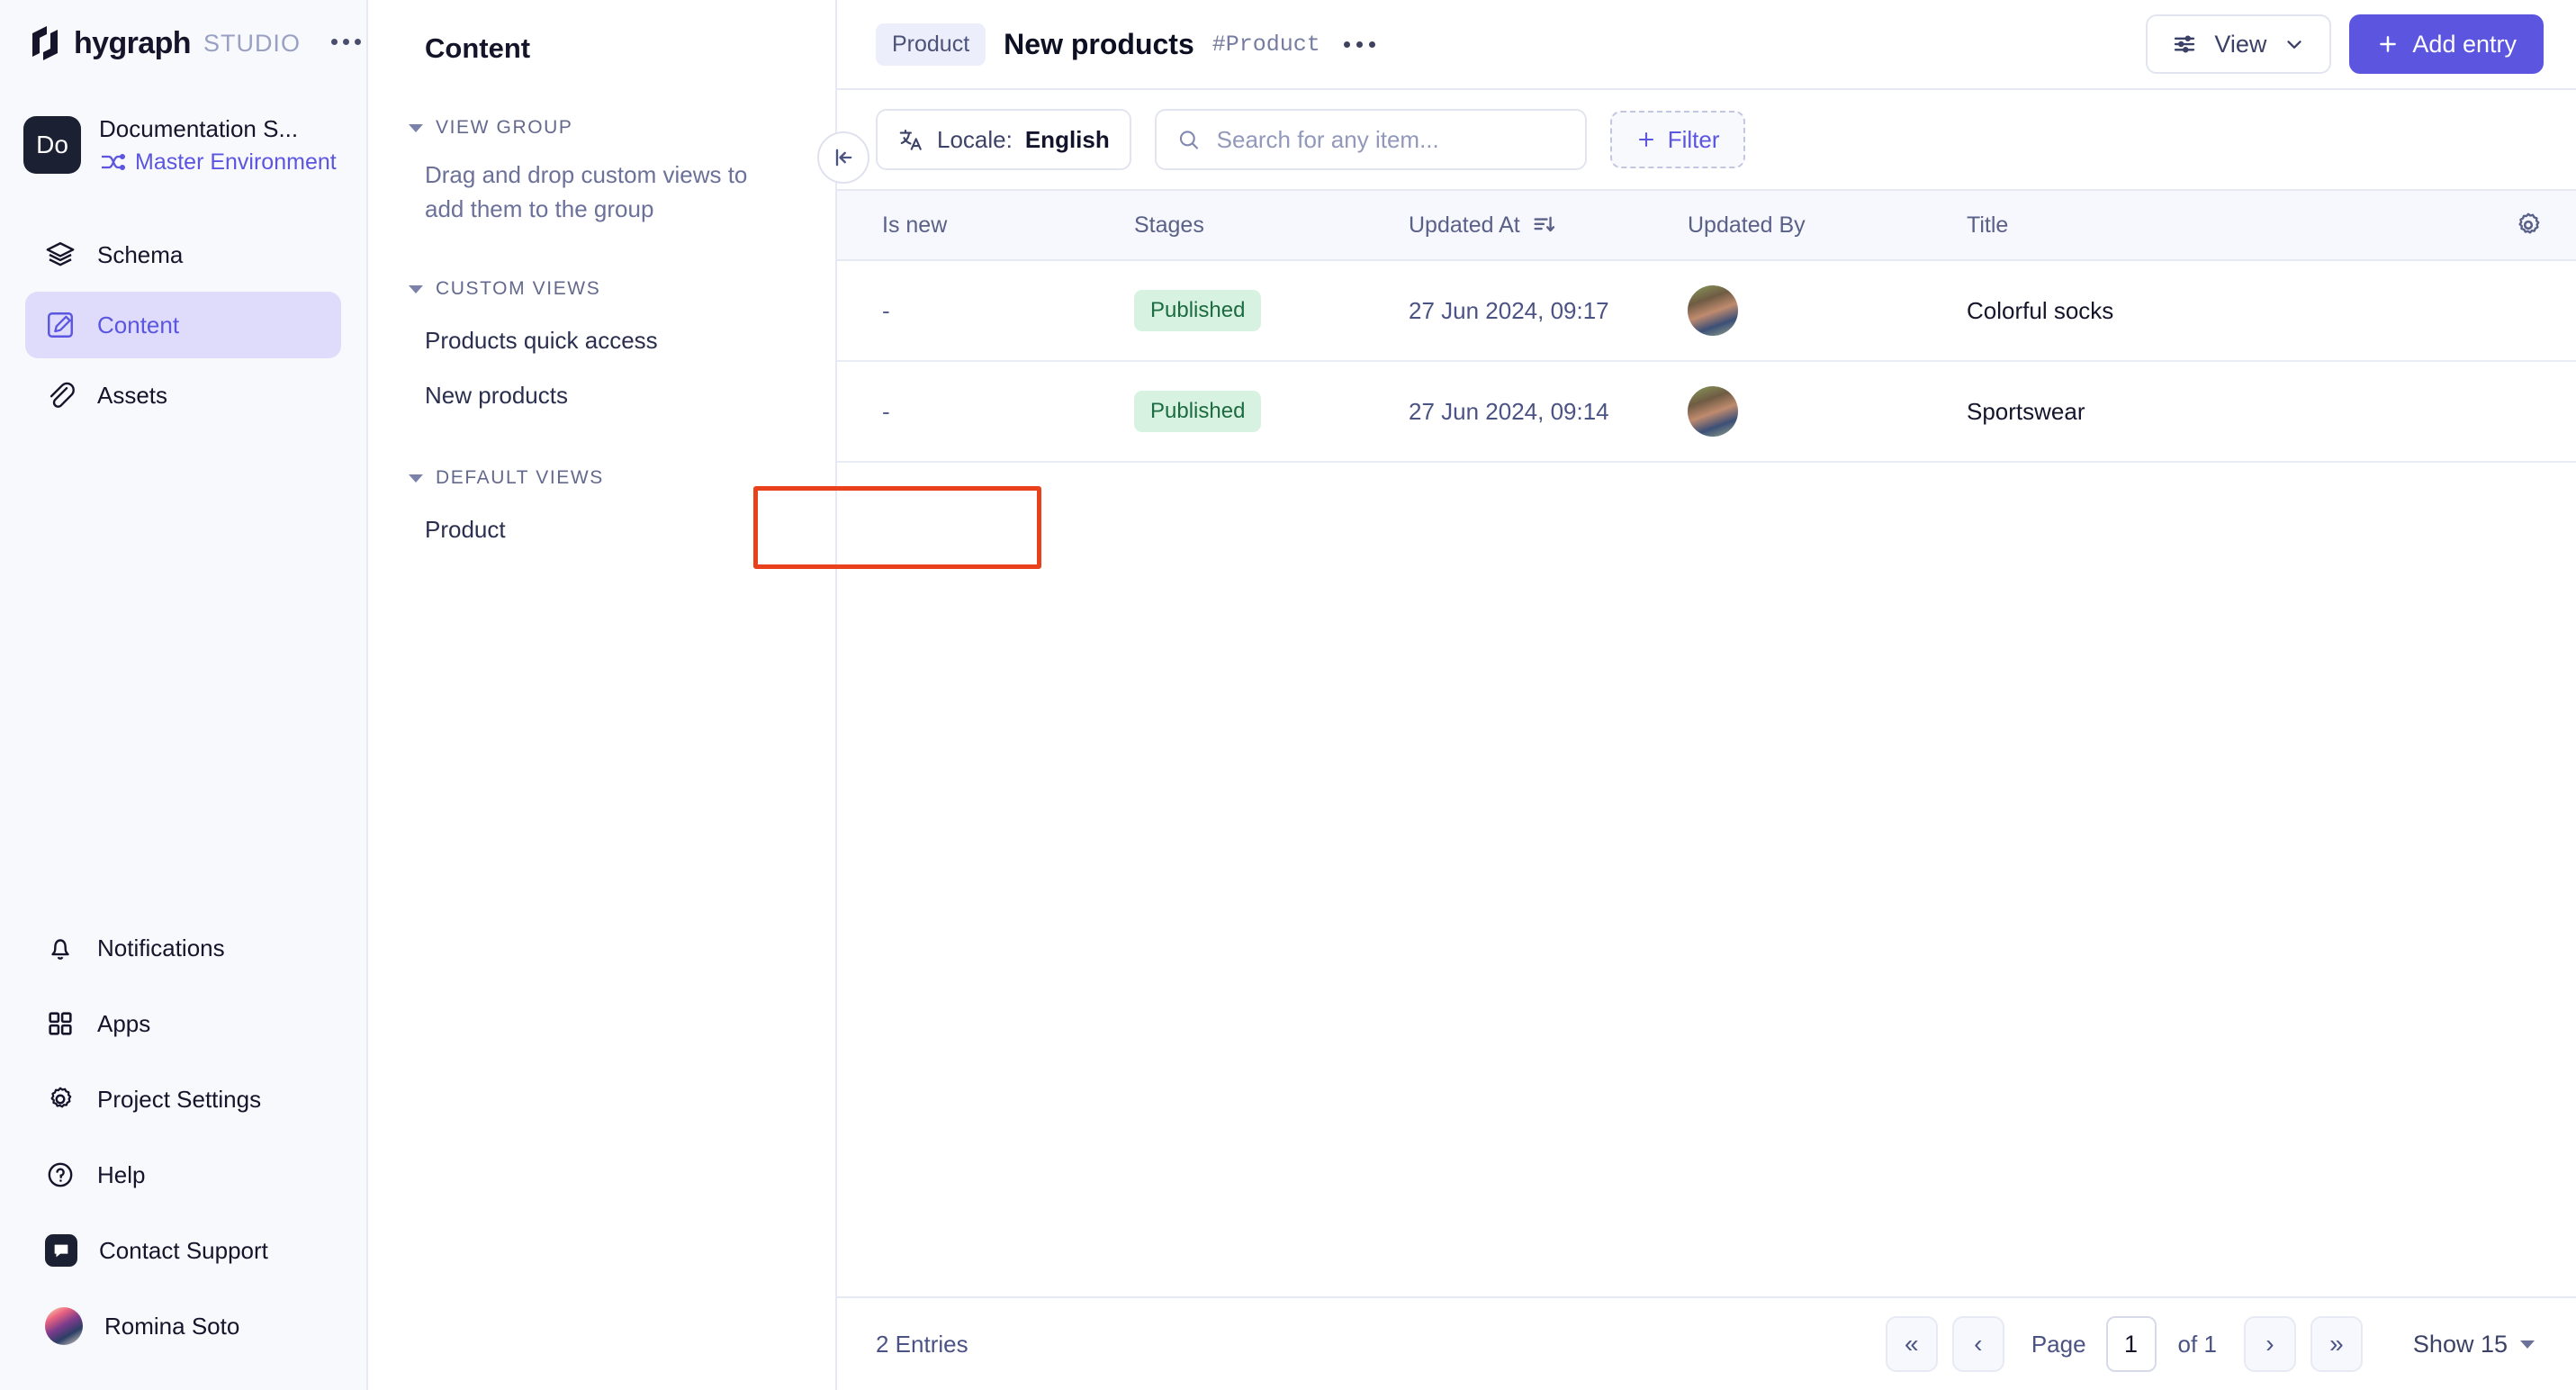  I want to click on table-settings-button, so click(2544, 225).